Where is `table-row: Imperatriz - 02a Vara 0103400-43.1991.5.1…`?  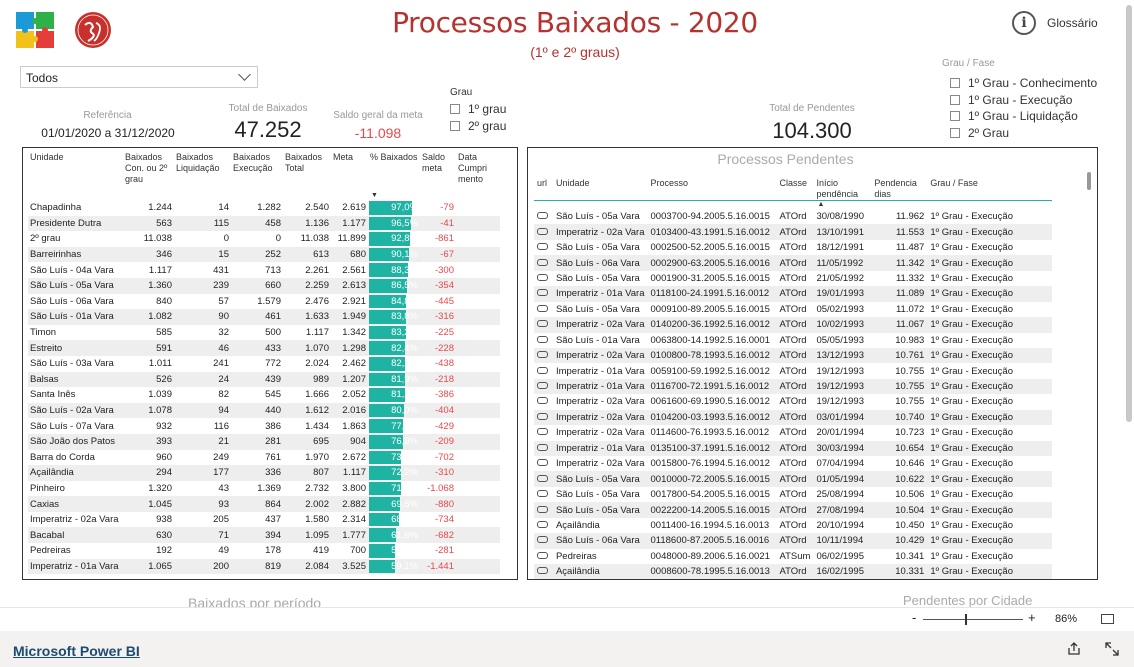 table-row: Imperatriz - 02a Vara 0103400-43.1991.5.1… is located at coordinates (793, 232).